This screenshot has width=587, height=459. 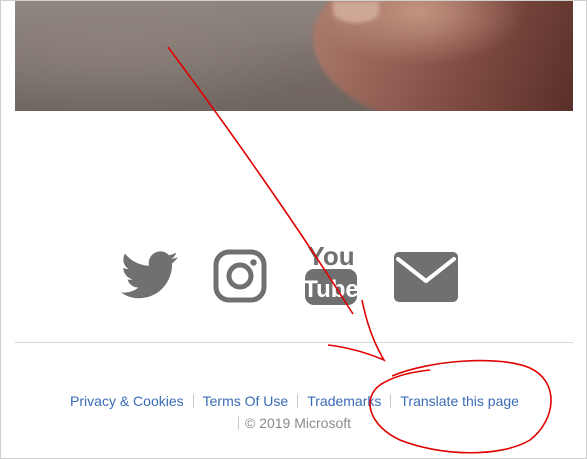 I want to click on instagram-icon, so click(x=240, y=276).